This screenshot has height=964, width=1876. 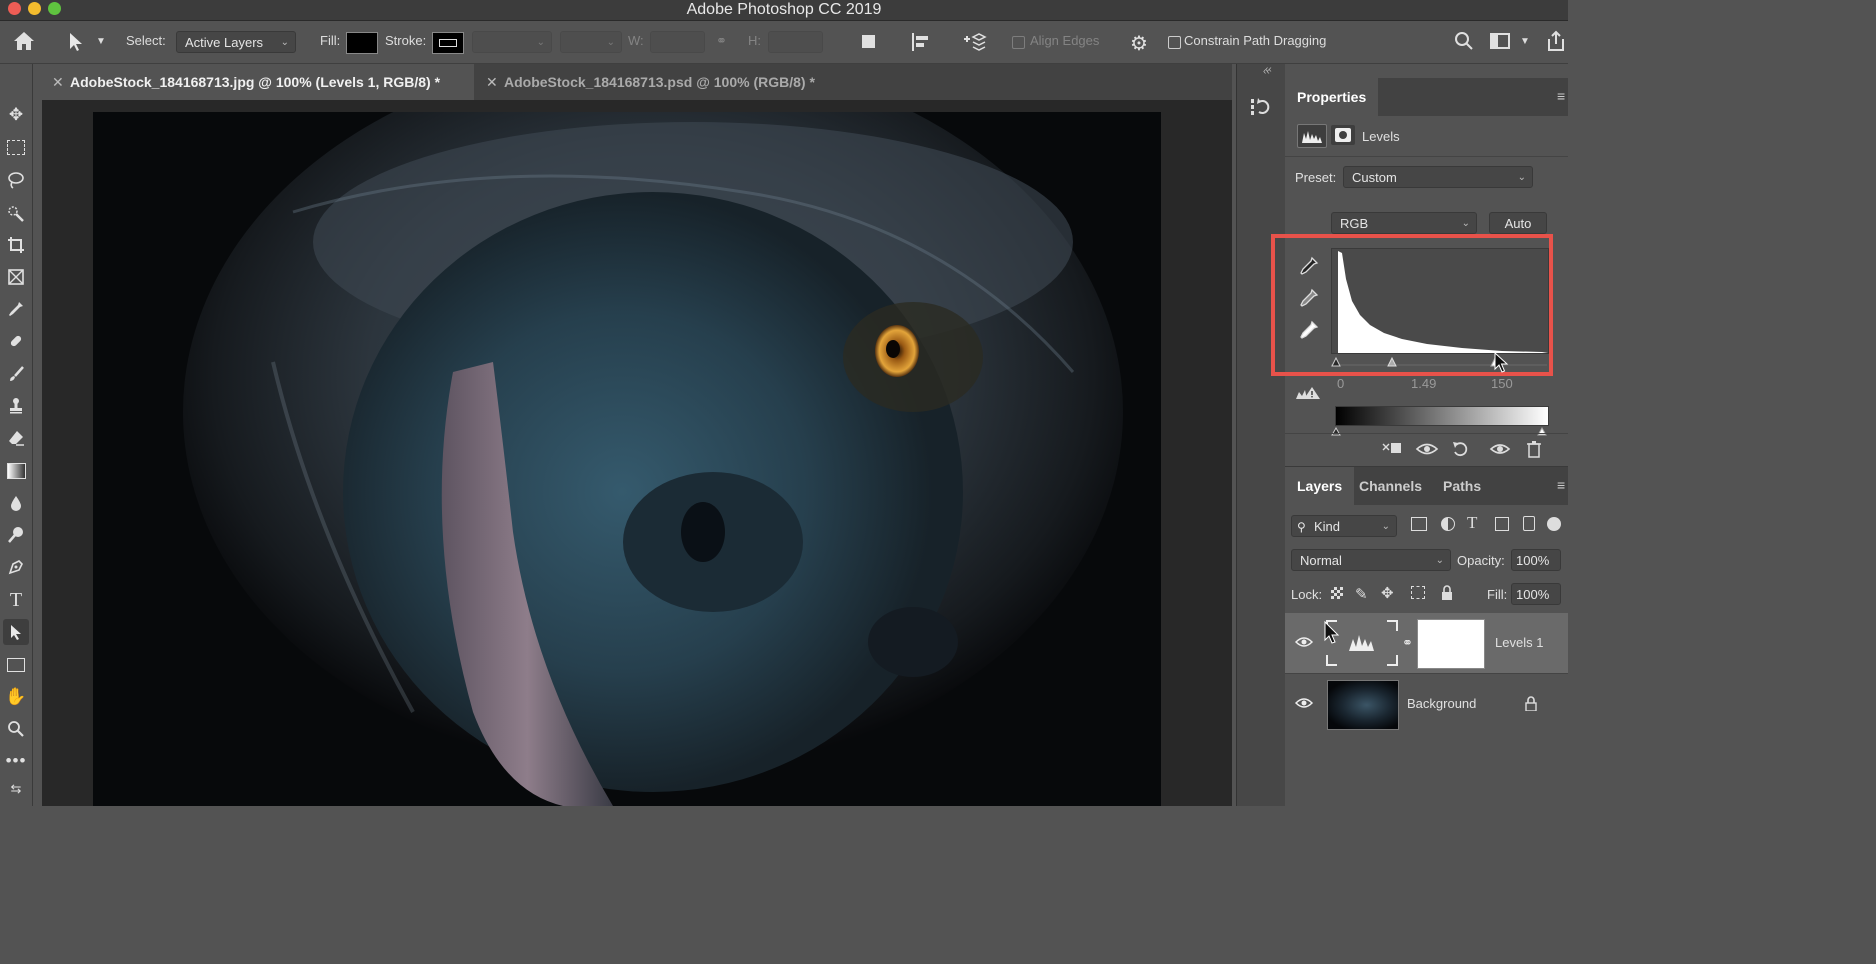 I want to click on mask-icon, so click(x=1343, y=135).